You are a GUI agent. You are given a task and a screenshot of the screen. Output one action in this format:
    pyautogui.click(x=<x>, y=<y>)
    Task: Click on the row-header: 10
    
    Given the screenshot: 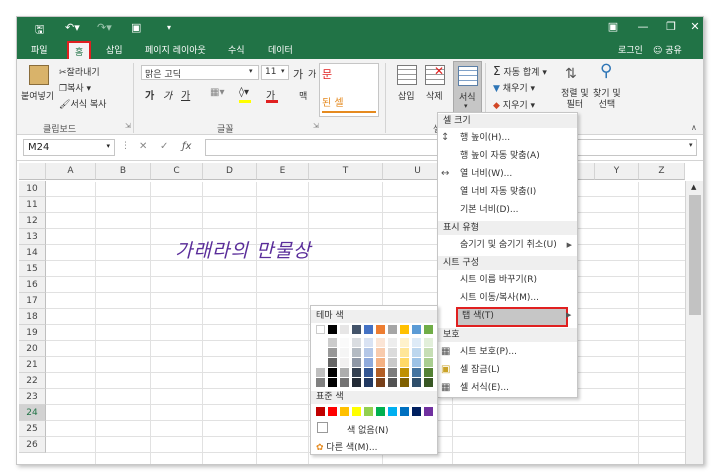 What is the action you would take?
    pyautogui.click(x=32, y=189)
    